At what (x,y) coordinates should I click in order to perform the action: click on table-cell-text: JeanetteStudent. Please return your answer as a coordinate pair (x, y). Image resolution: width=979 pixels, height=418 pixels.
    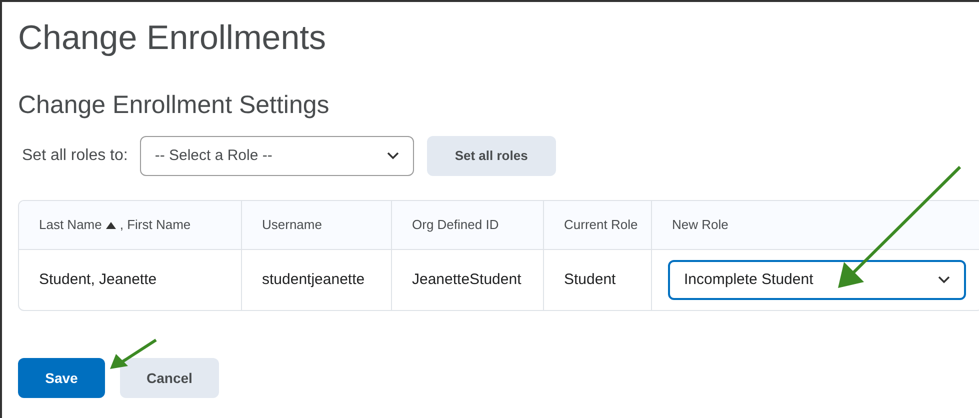
    Looking at the image, I should click on (467, 280).